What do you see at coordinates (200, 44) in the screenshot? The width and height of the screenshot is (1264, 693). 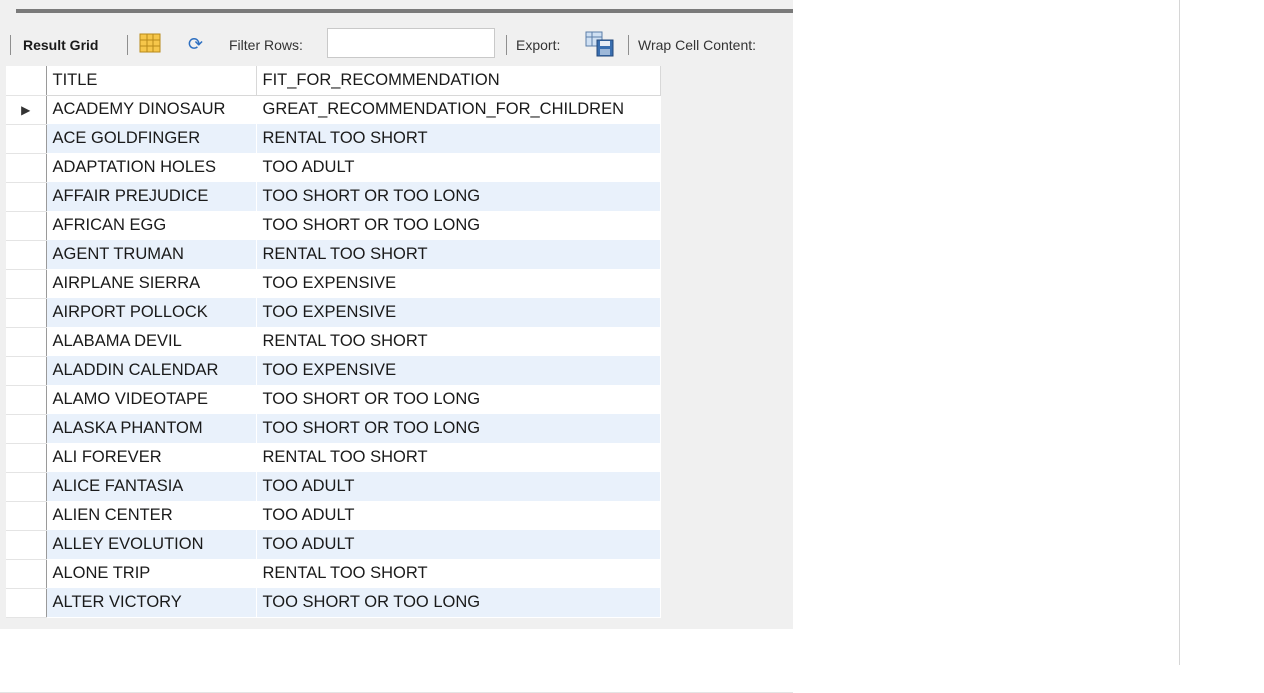 I see `refresh-icon: ⟳` at bounding box center [200, 44].